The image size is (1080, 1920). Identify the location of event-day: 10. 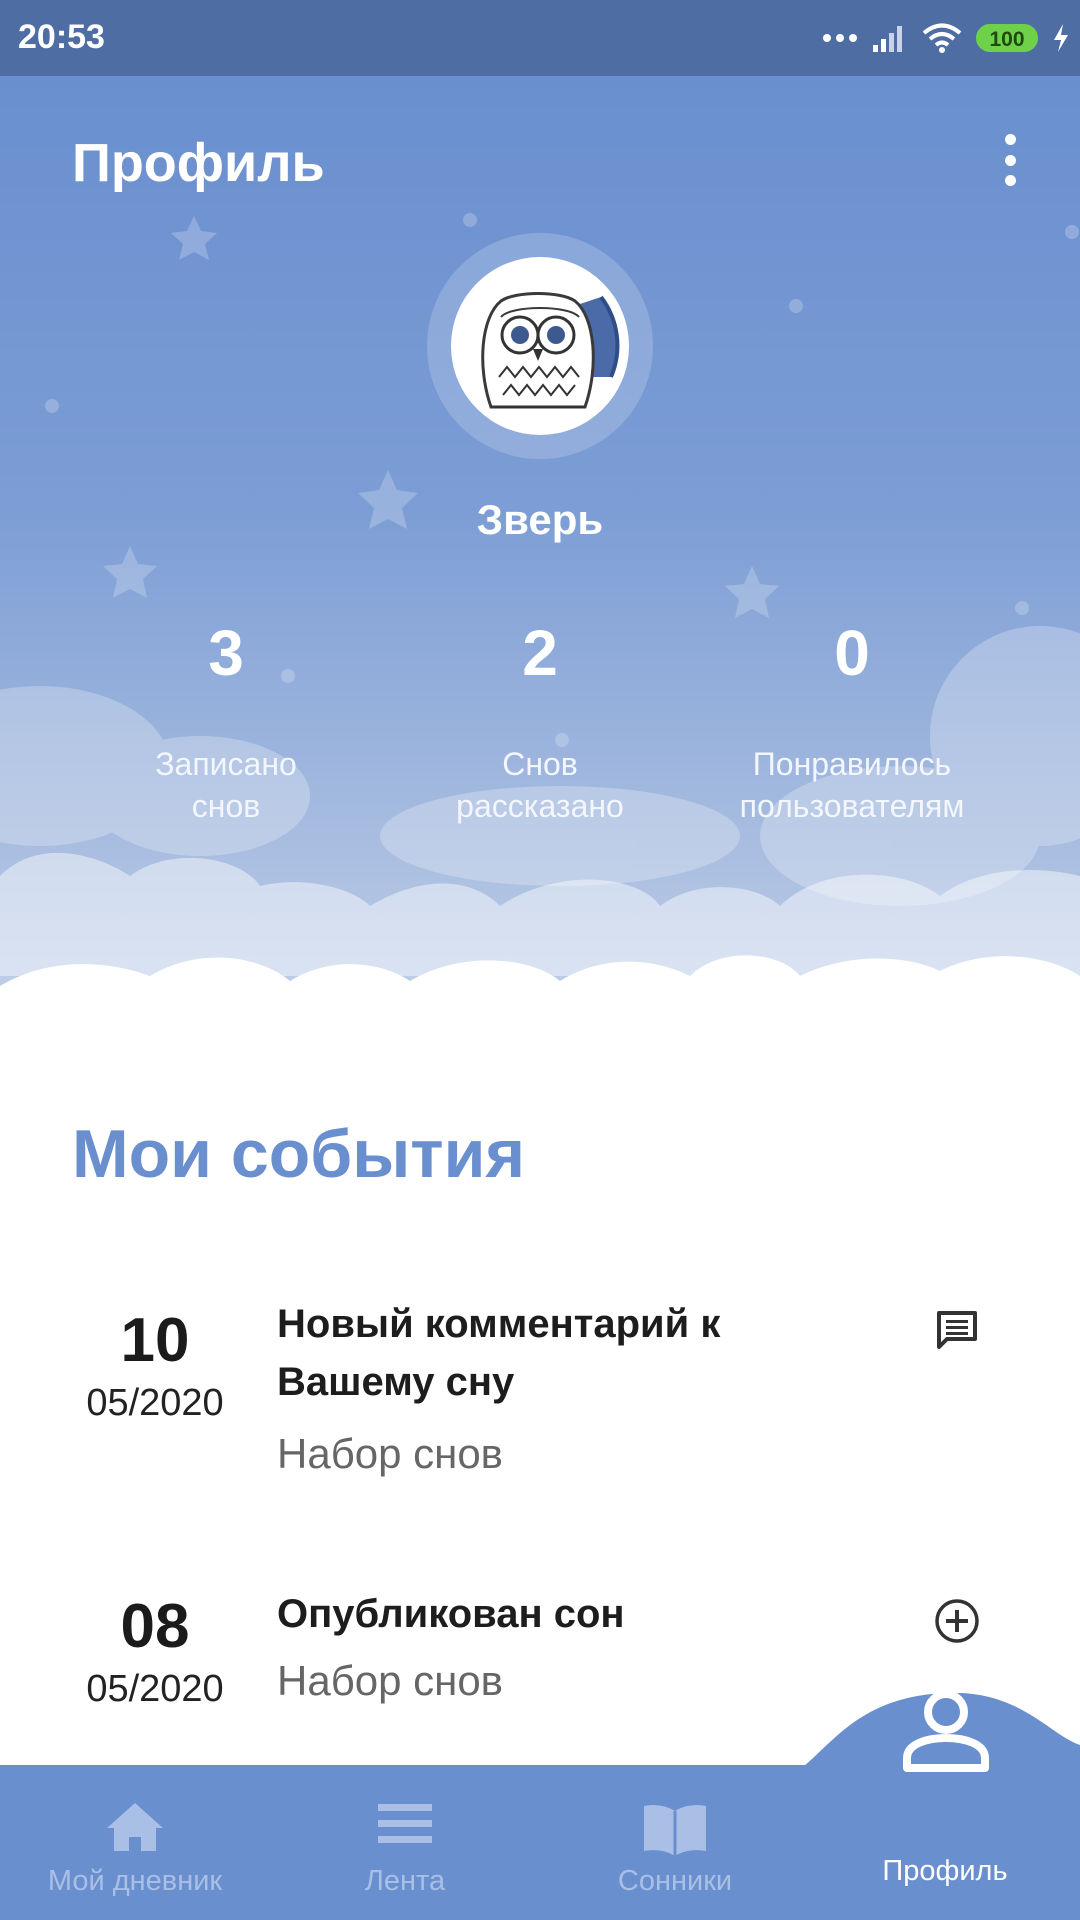
(155, 1340).